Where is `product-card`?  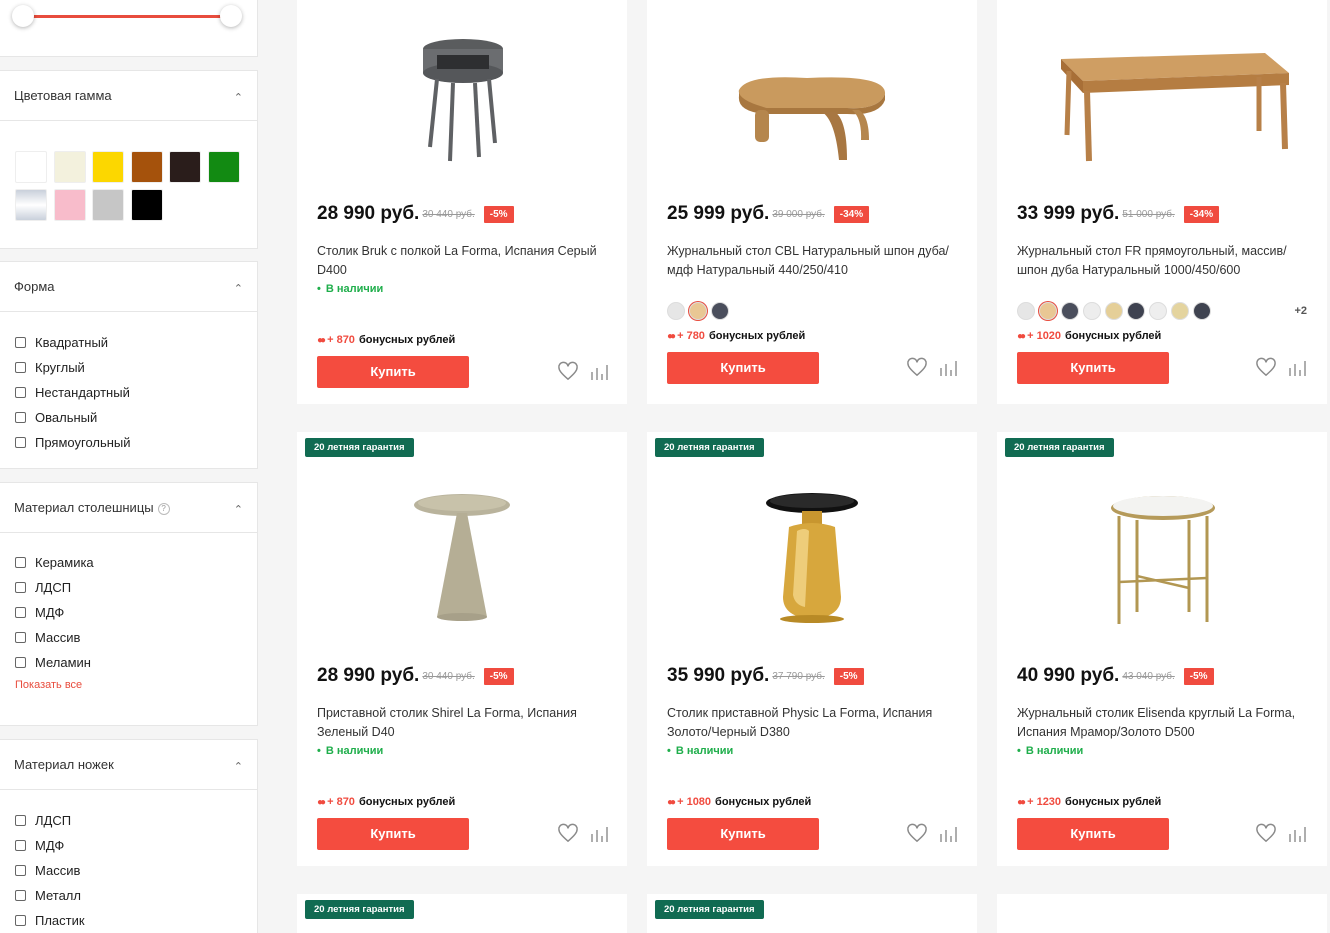 product-card is located at coordinates (1162, 913).